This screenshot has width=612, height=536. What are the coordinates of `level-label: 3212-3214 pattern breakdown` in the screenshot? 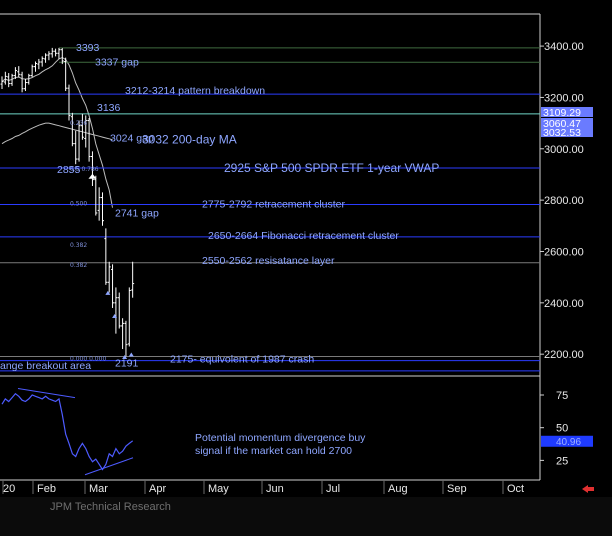 It's located at (195, 91).